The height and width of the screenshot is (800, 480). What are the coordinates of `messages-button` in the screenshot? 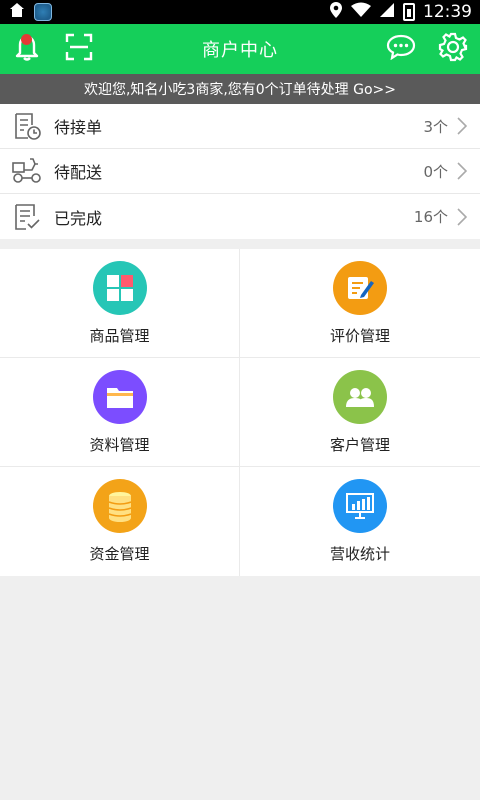 It's located at (401, 49).